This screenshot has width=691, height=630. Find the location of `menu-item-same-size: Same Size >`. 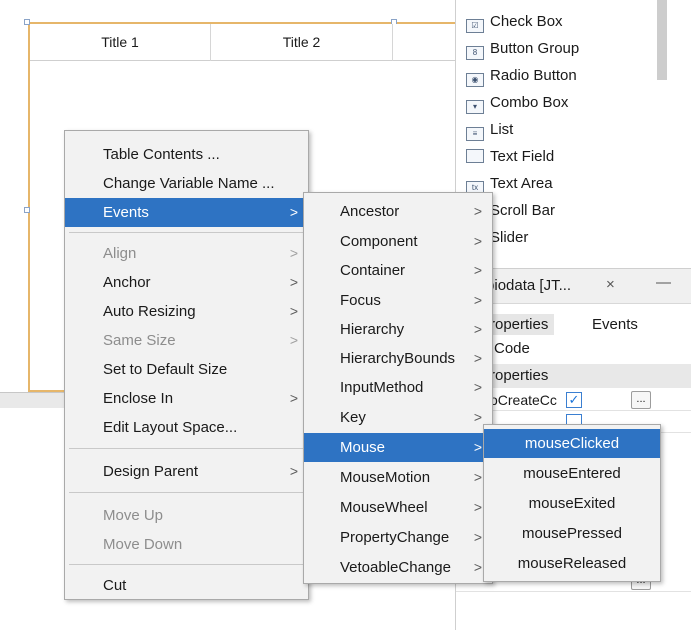

menu-item-same-size: Same Size > is located at coordinates (186, 340).